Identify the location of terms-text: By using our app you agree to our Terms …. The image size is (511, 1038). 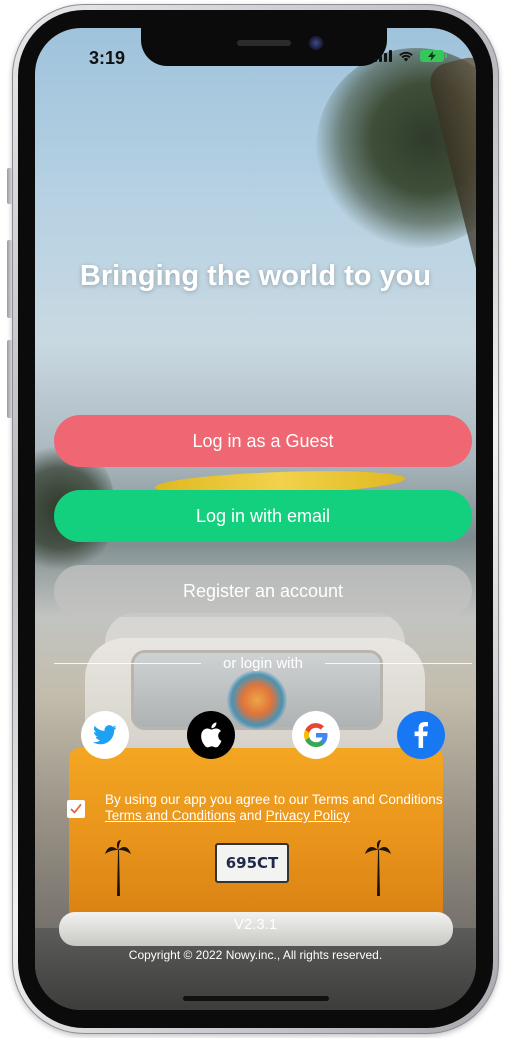
(273, 808).